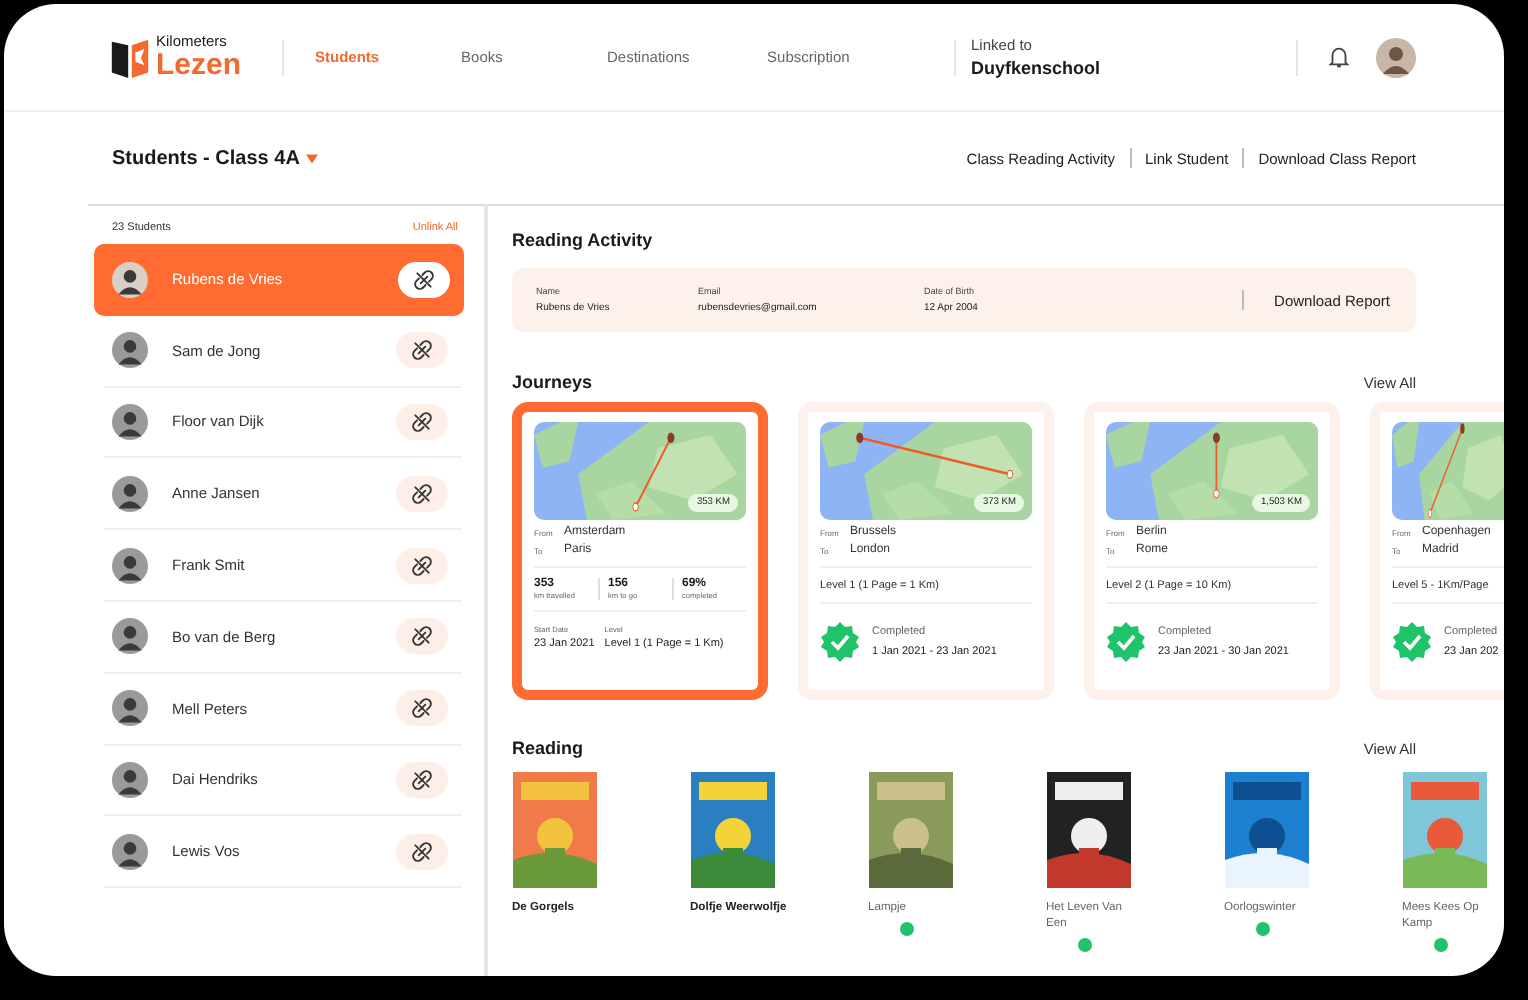  Describe the element at coordinates (199, 64) in the screenshot. I see `logo-title: Lezen` at that location.